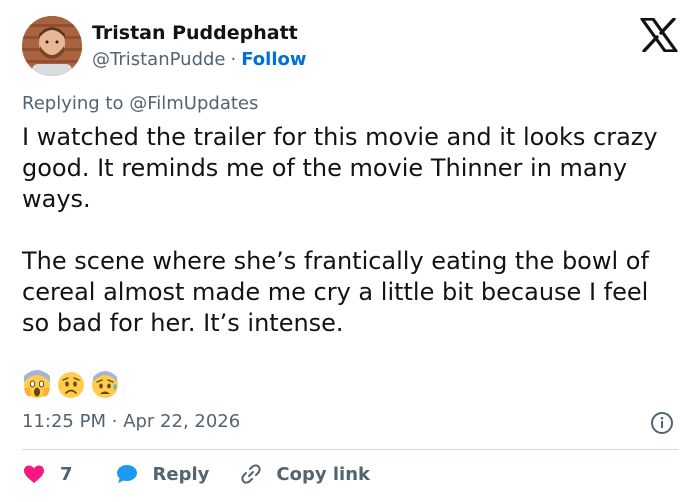 The width and height of the screenshot is (700, 502). I want to click on reply-button: Reply, so click(177, 474).